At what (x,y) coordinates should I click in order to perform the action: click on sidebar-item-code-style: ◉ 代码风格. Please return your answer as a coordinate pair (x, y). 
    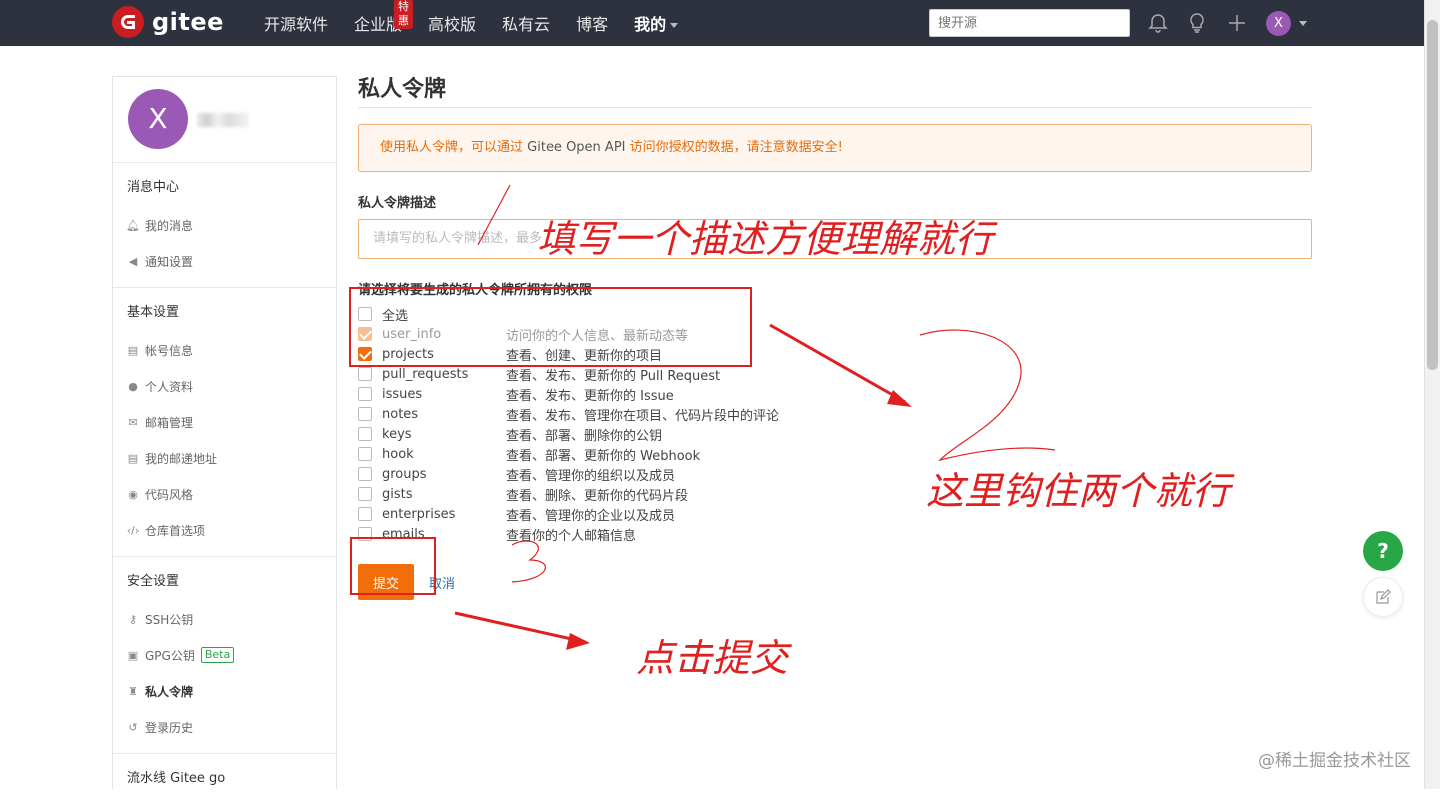
    Looking at the image, I should click on (224, 494).